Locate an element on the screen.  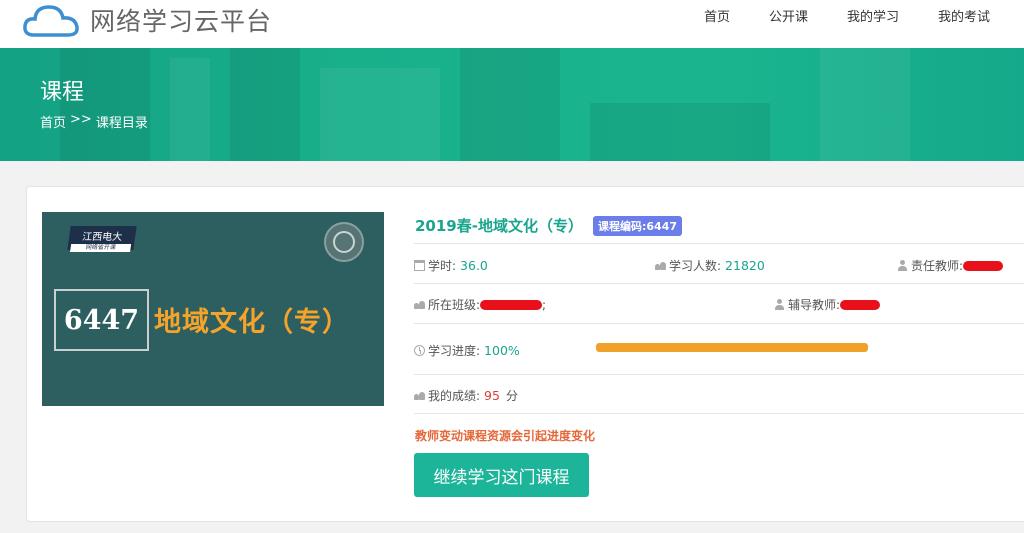
hours-value: 36.0 is located at coordinates (474, 265).